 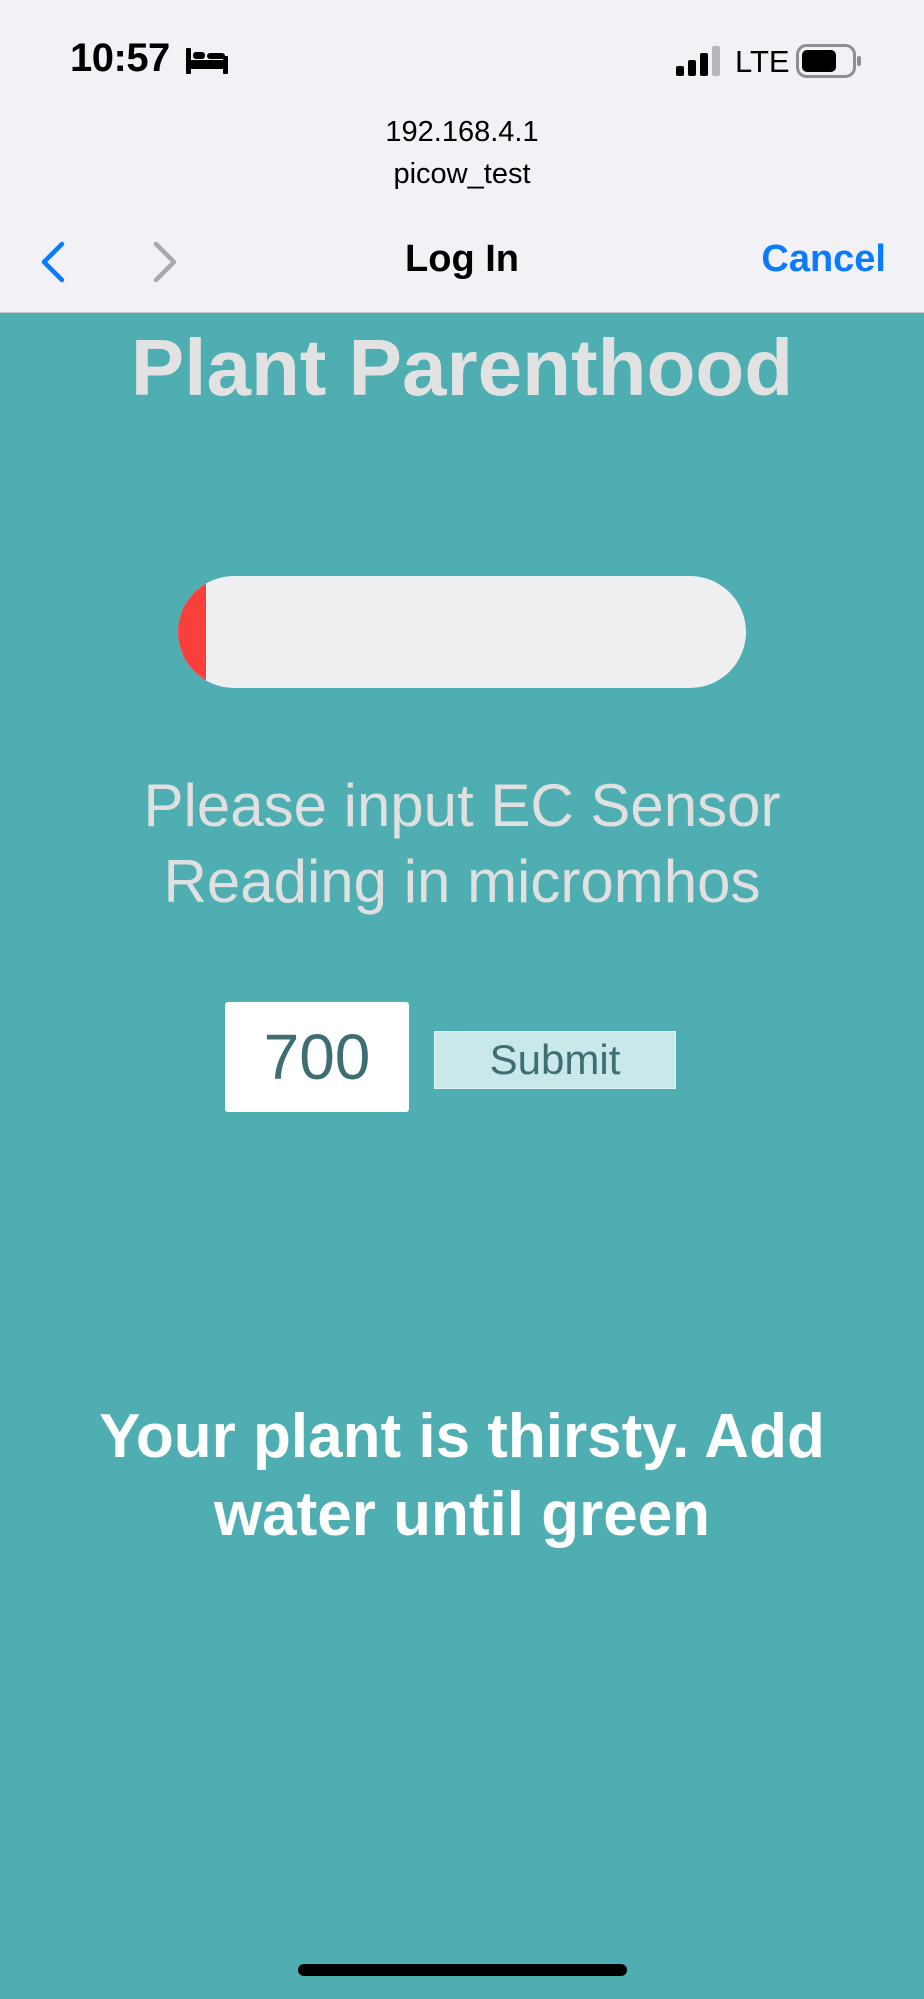 What do you see at coordinates (317, 1057) in the screenshot?
I see `ec-reading-input` at bounding box center [317, 1057].